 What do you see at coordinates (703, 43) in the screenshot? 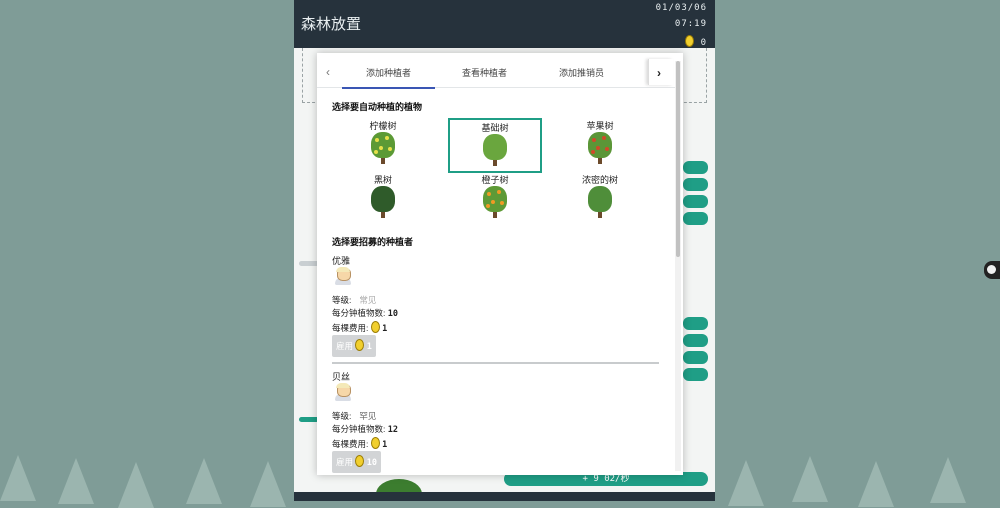
I see `coin-count: 0` at bounding box center [703, 43].